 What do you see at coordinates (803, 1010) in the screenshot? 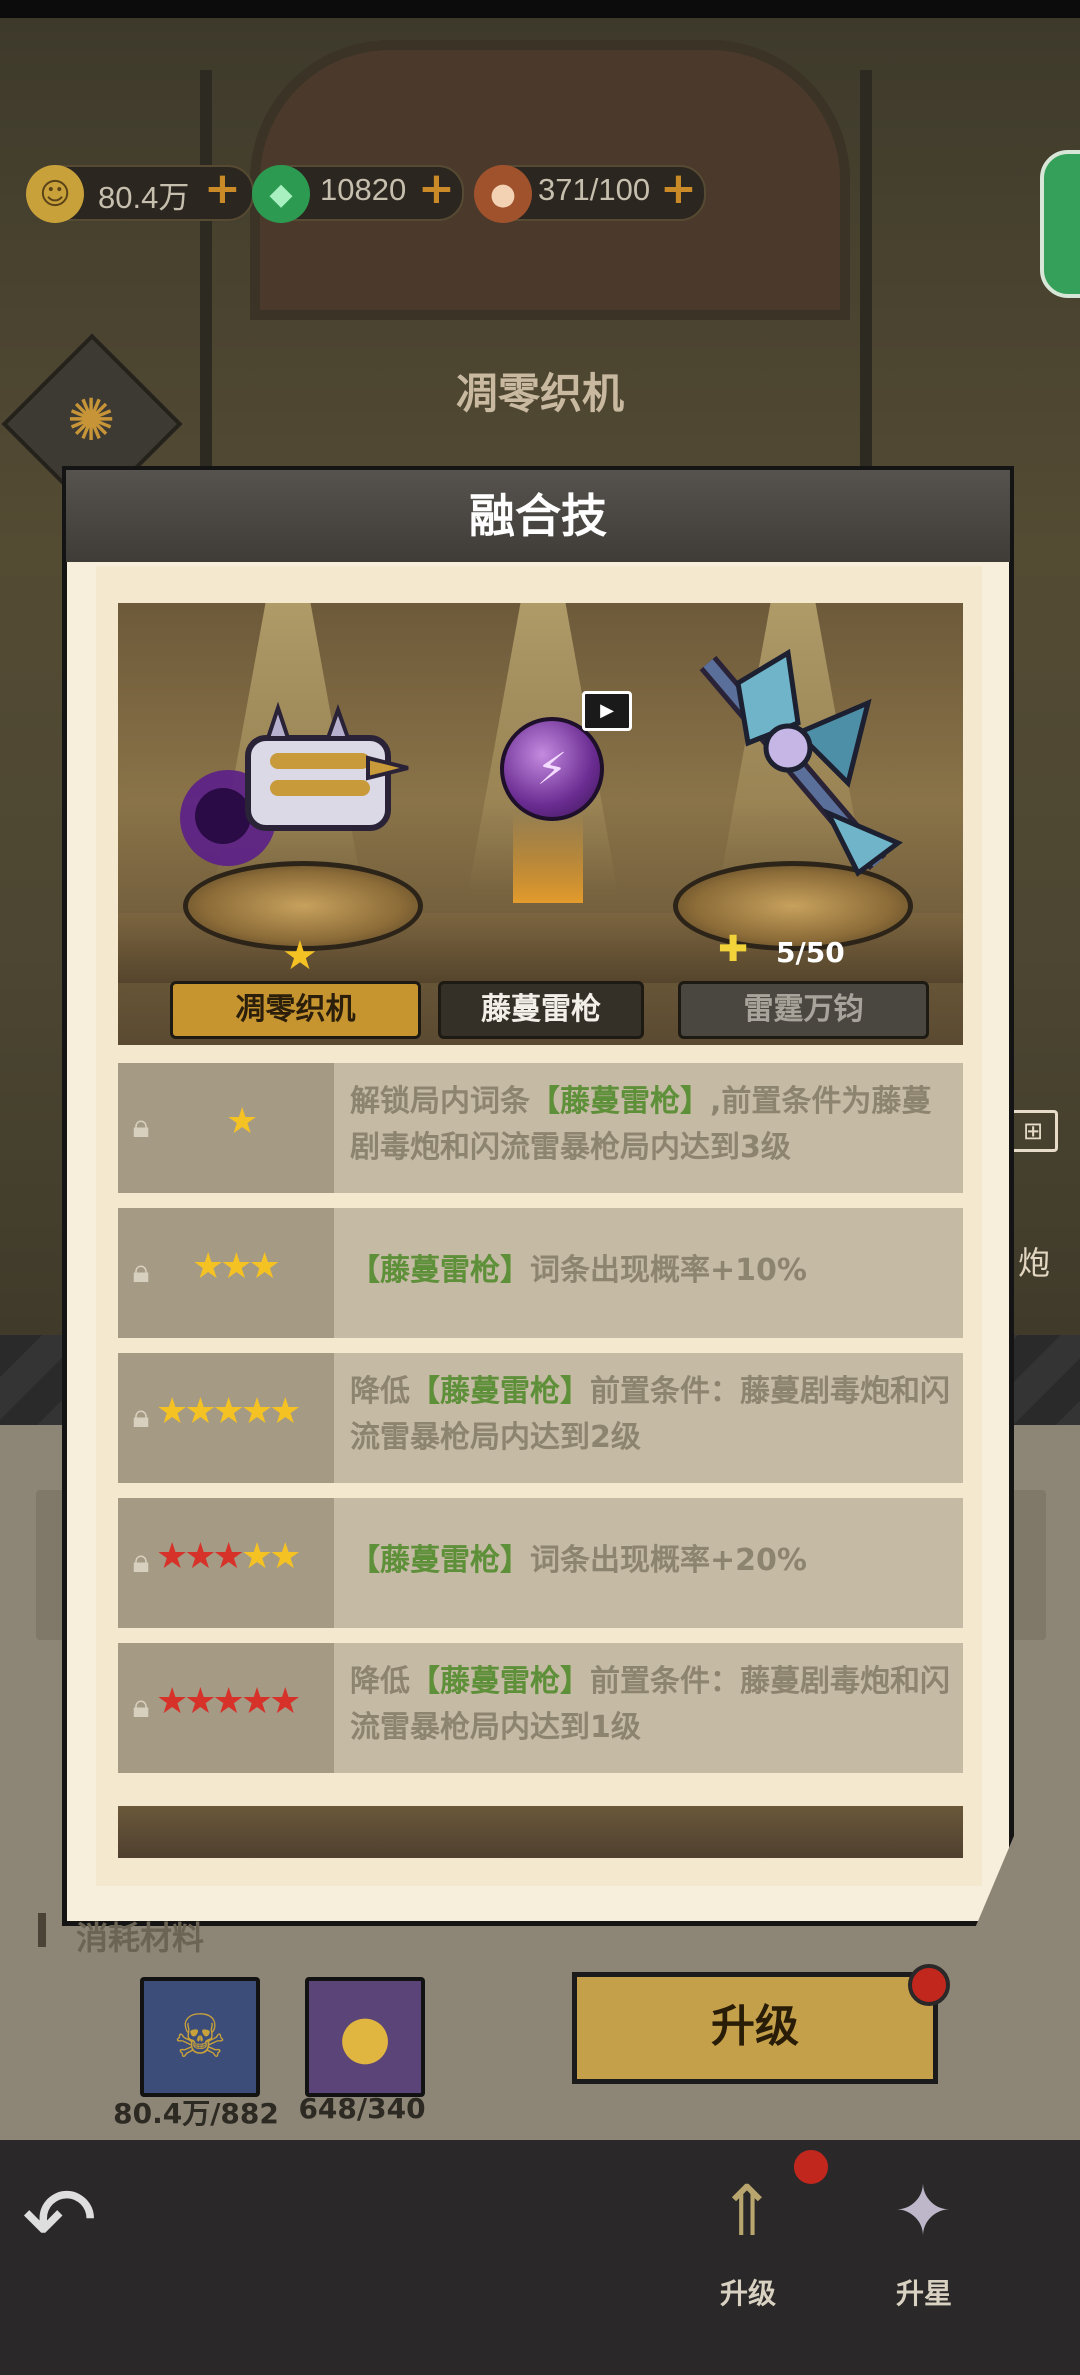
I see `tab-right-weapon: 雷霆万钧` at bounding box center [803, 1010].